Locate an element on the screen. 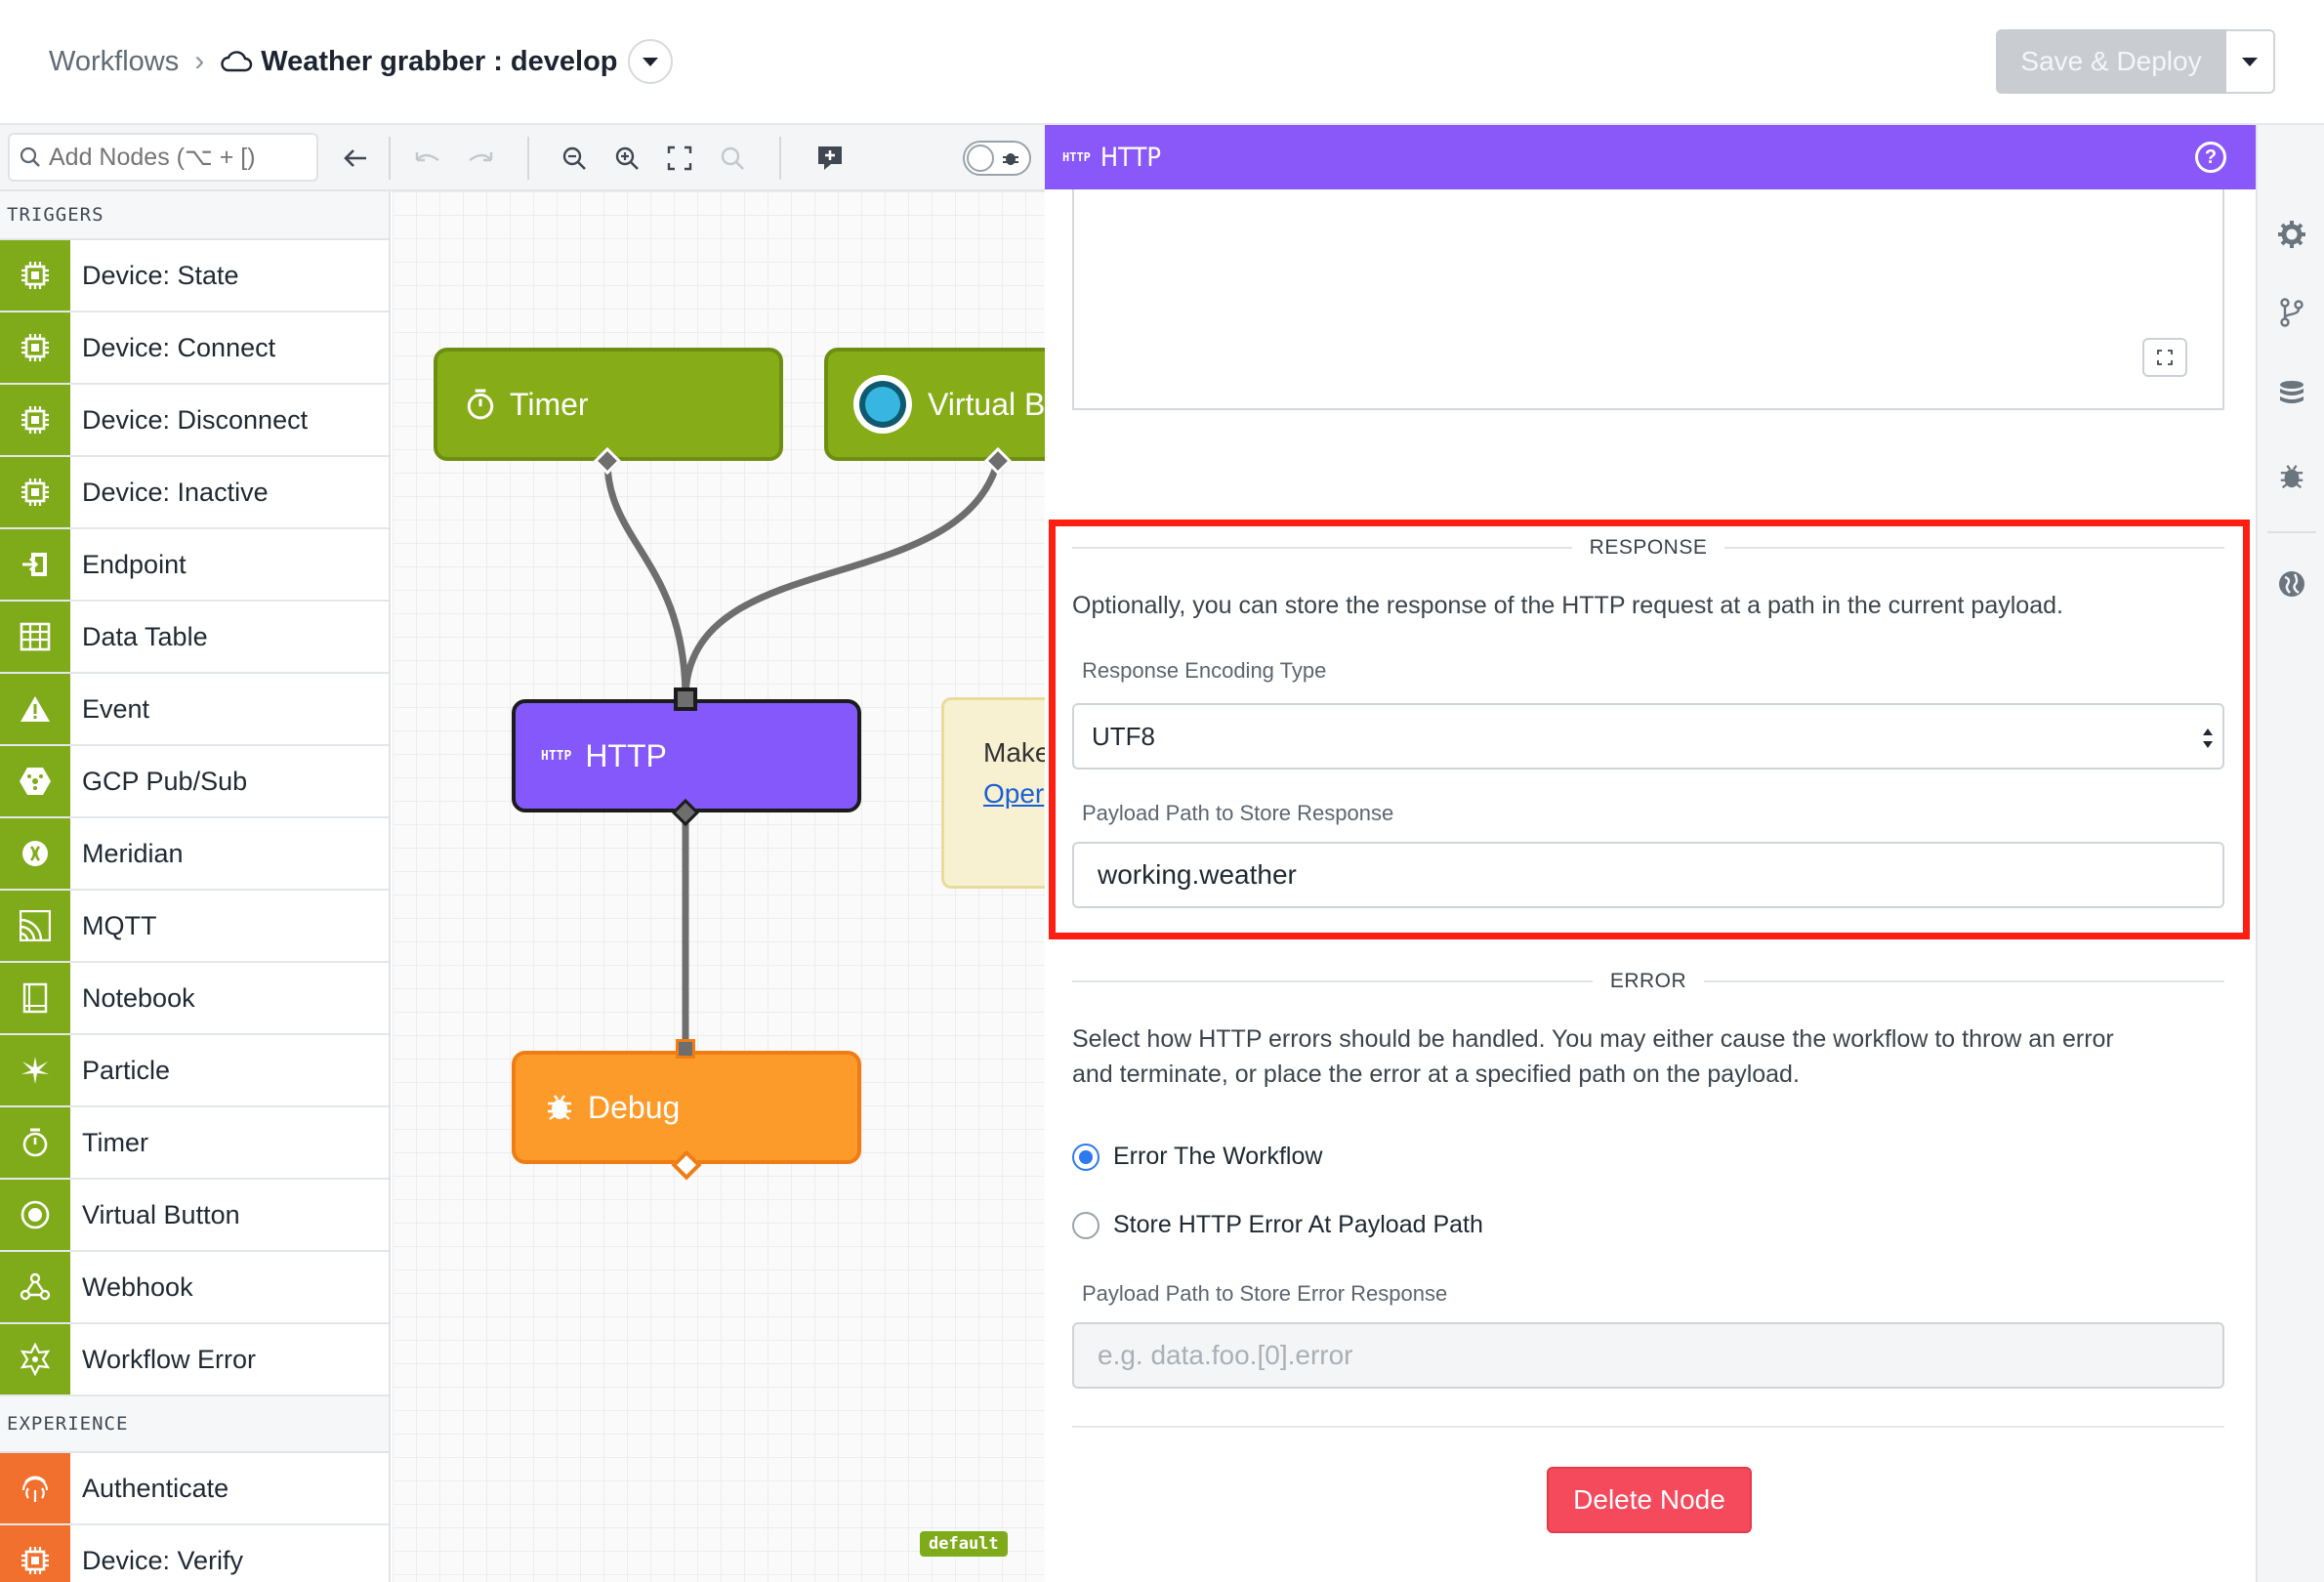  settings-button is located at coordinates (2291, 234).